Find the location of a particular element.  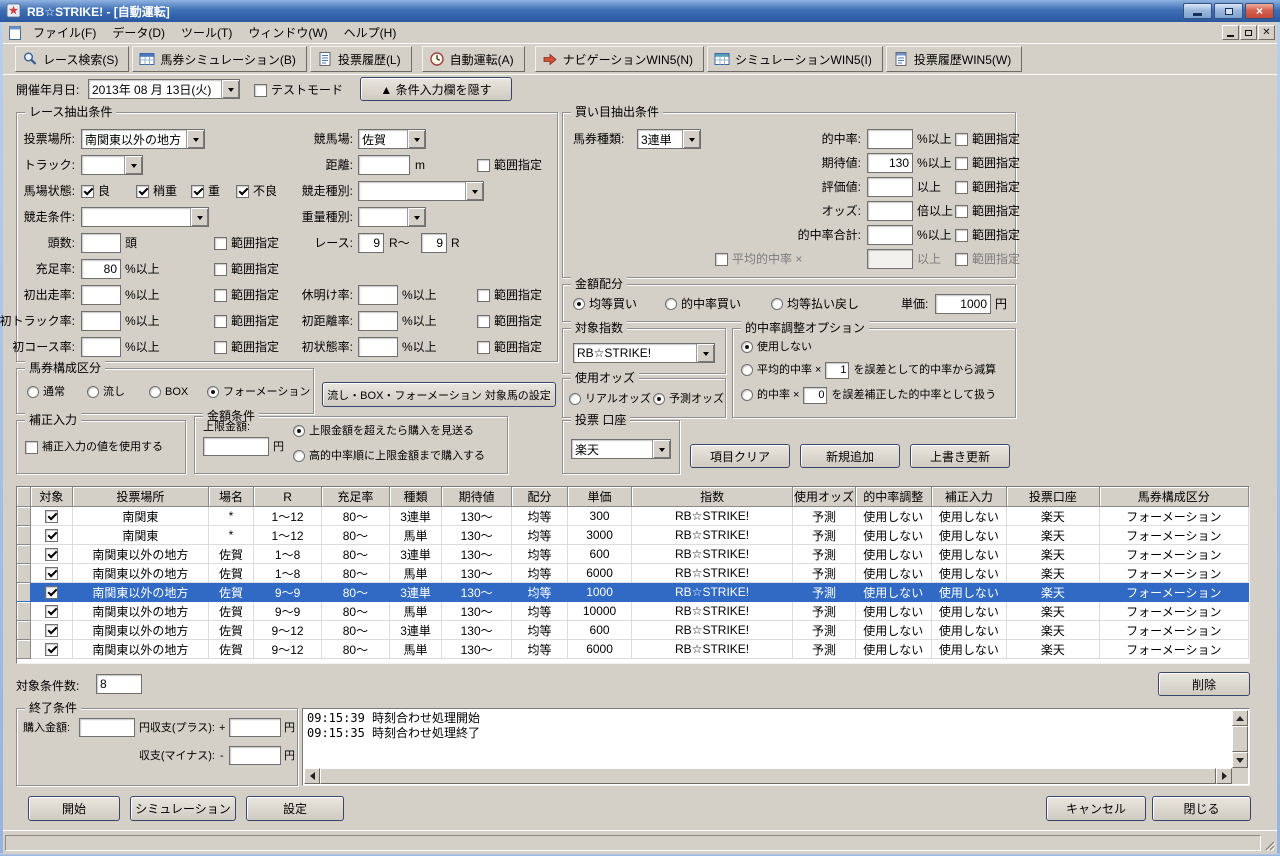

structure-option: 通常 is located at coordinates (46, 392).